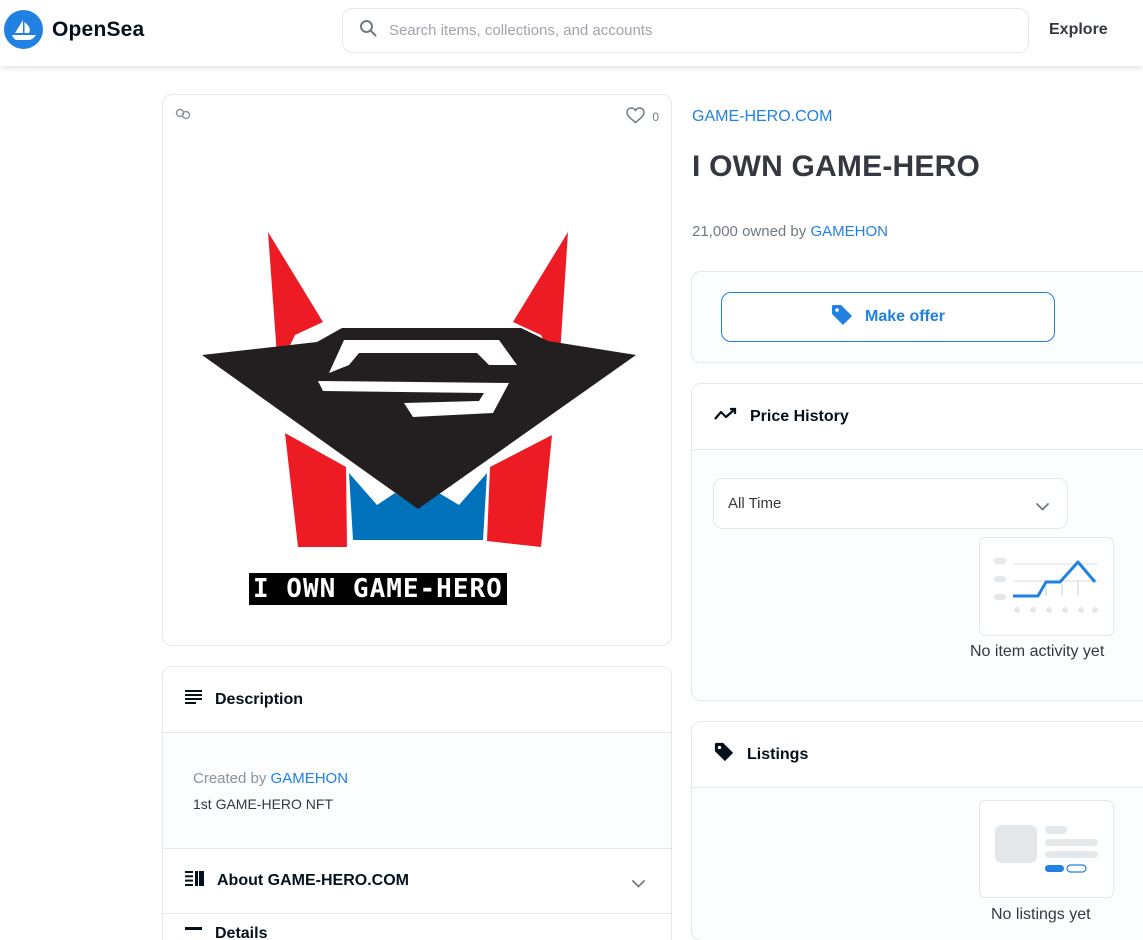 The height and width of the screenshot is (940, 1143). I want to click on listings-title: Listings, so click(778, 754).